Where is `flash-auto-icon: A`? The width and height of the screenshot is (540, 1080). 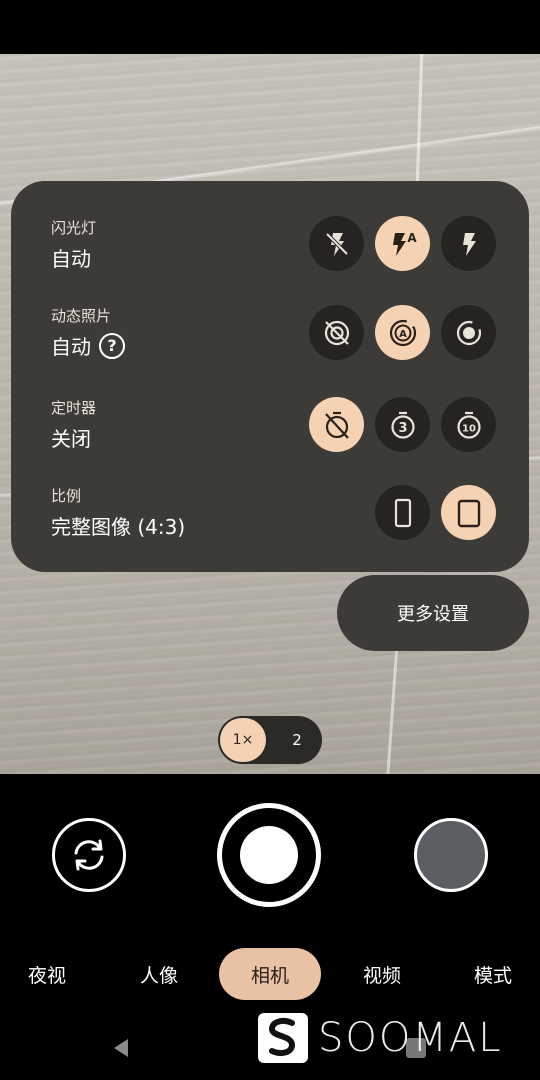
flash-auto-icon: A is located at coordinates (404, 243).